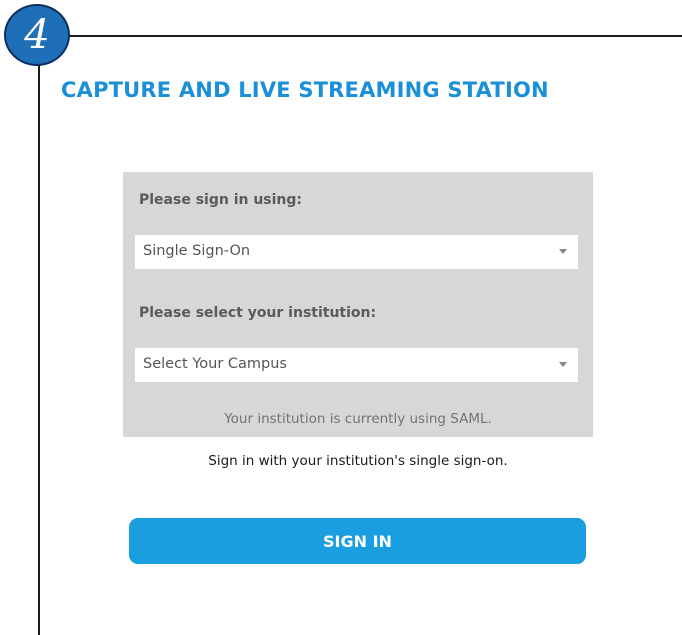 This screenshot has width=682, height=635. What do you see at coordinates (37, 35) in the screenshot?
I see `step-number-badge: 4` at bounding box center [37, 35].